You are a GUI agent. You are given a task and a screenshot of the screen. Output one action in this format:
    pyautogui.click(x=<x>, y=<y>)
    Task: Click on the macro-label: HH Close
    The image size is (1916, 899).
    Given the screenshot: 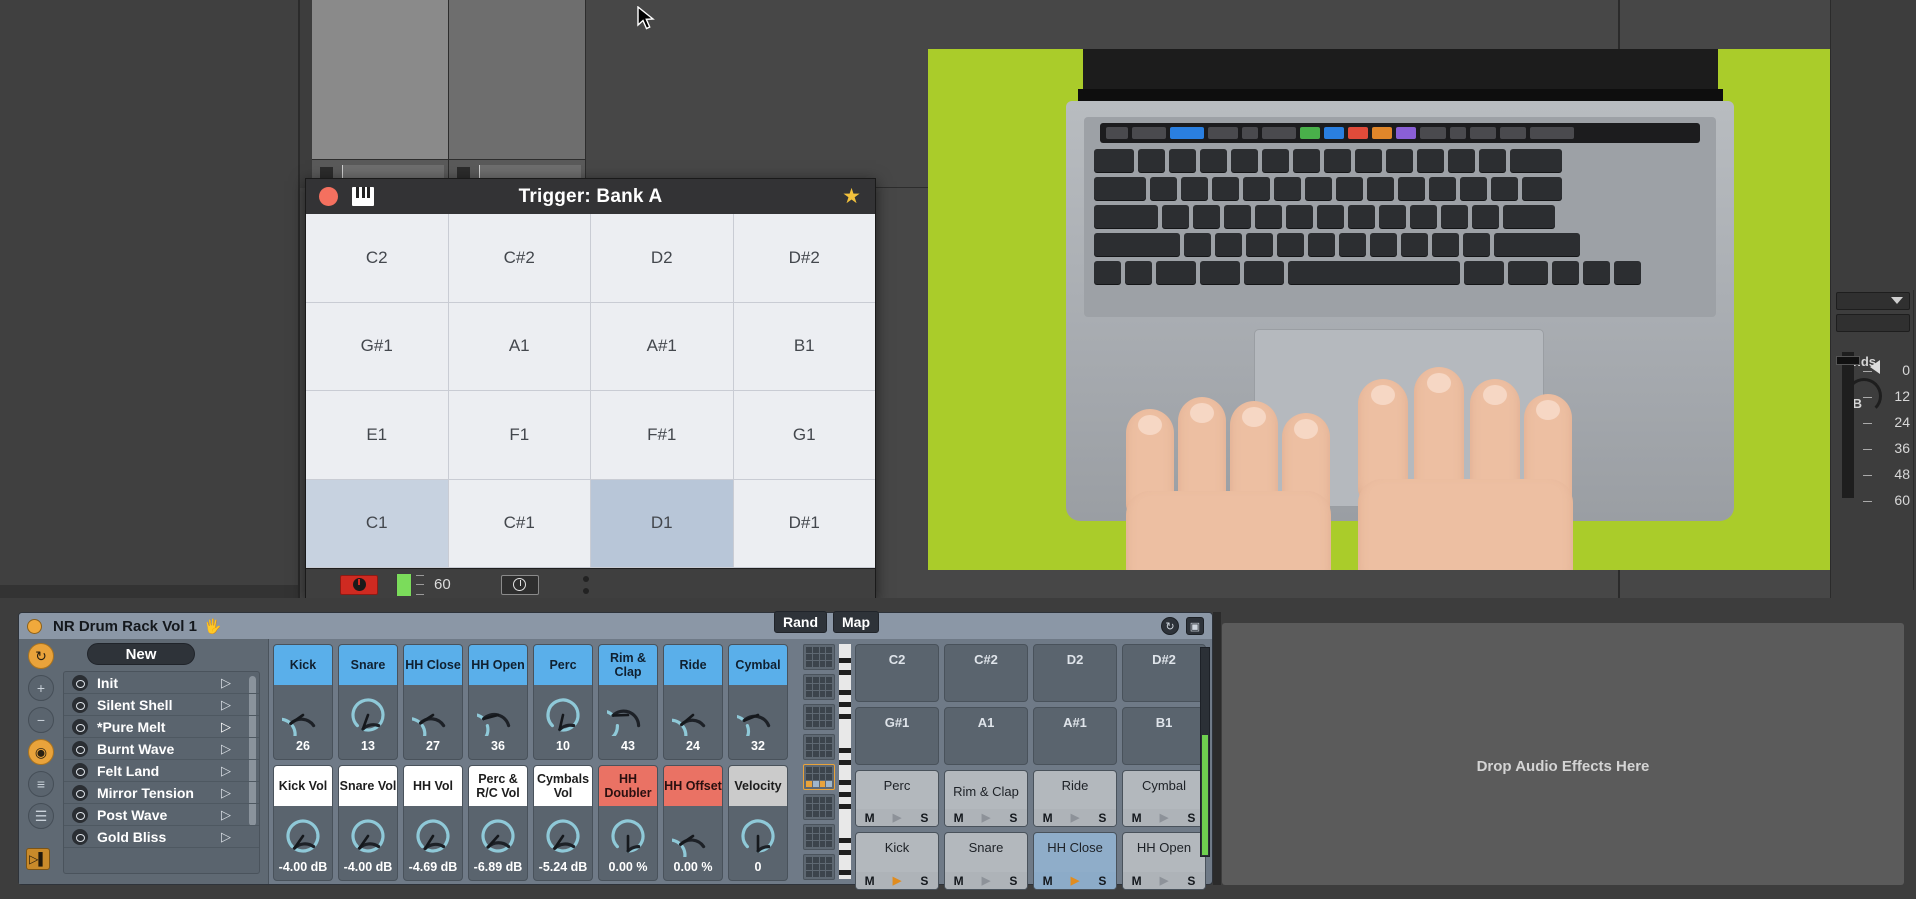 What is the action you would take?
    pyautogui.click(x=433, y=665)
    